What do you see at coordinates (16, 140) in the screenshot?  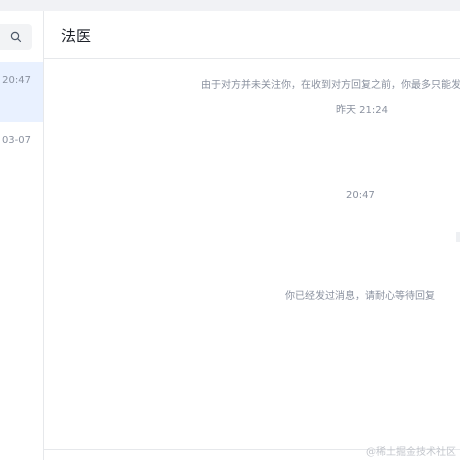 I see `conversation-time: 03-07` at bounding box center [16, 140].